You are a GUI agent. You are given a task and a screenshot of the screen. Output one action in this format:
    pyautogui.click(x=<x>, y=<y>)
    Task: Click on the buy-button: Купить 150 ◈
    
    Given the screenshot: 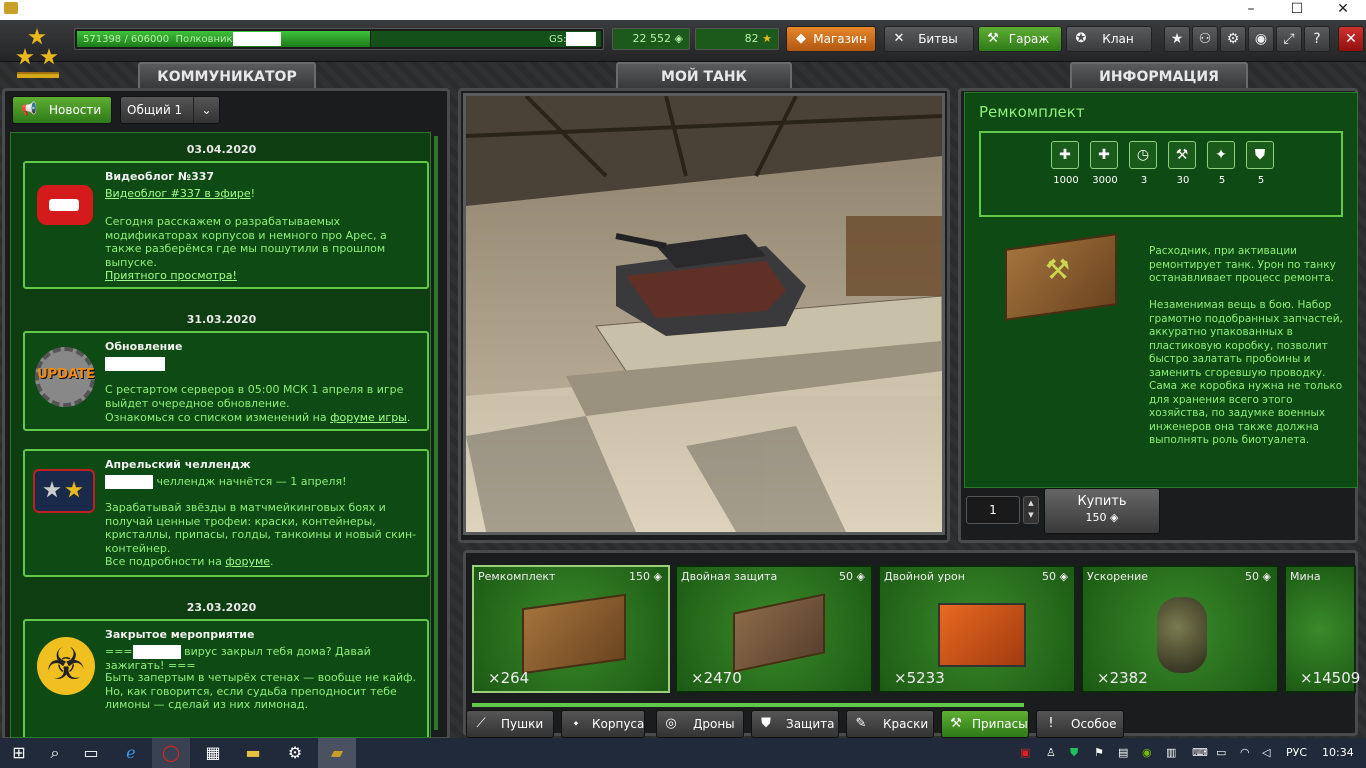 What is the action you would take?
    pyautogui.click(x=1102, y=511)
    